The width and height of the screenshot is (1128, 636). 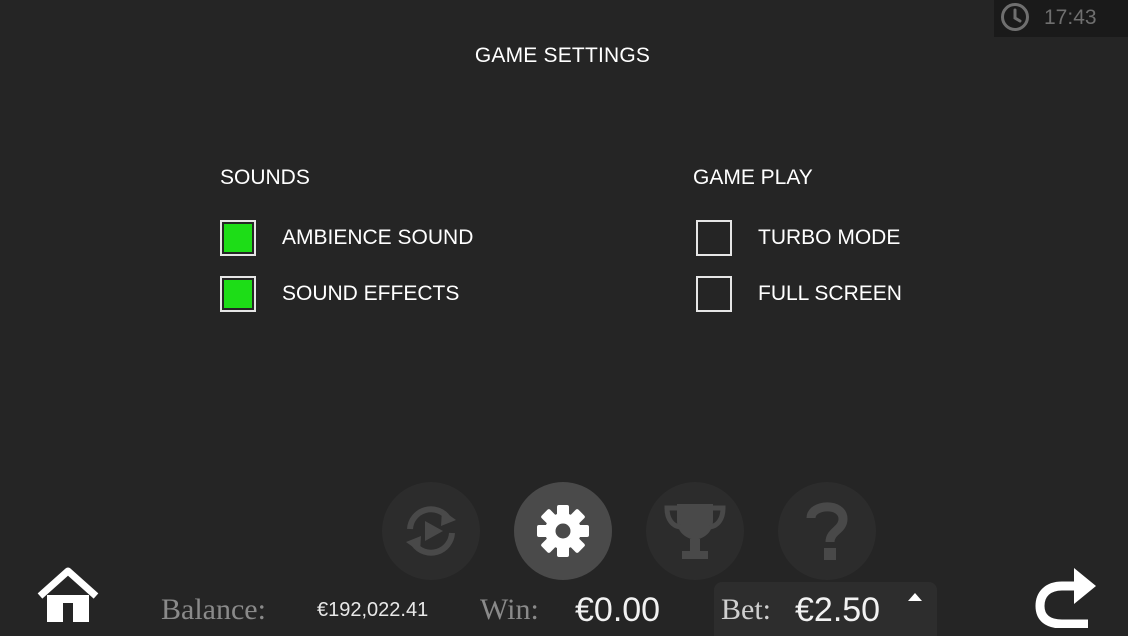 What do you see at coordinates (714, 294) in the screenshot?
I see `full-screen-checkbox` at bounding box center [714, 294].